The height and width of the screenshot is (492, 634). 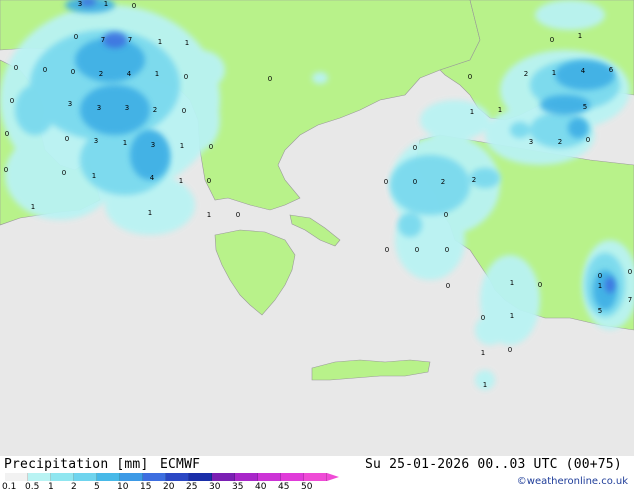 I want to click on legend-tick-label: 15, so click(x=146, y=487).